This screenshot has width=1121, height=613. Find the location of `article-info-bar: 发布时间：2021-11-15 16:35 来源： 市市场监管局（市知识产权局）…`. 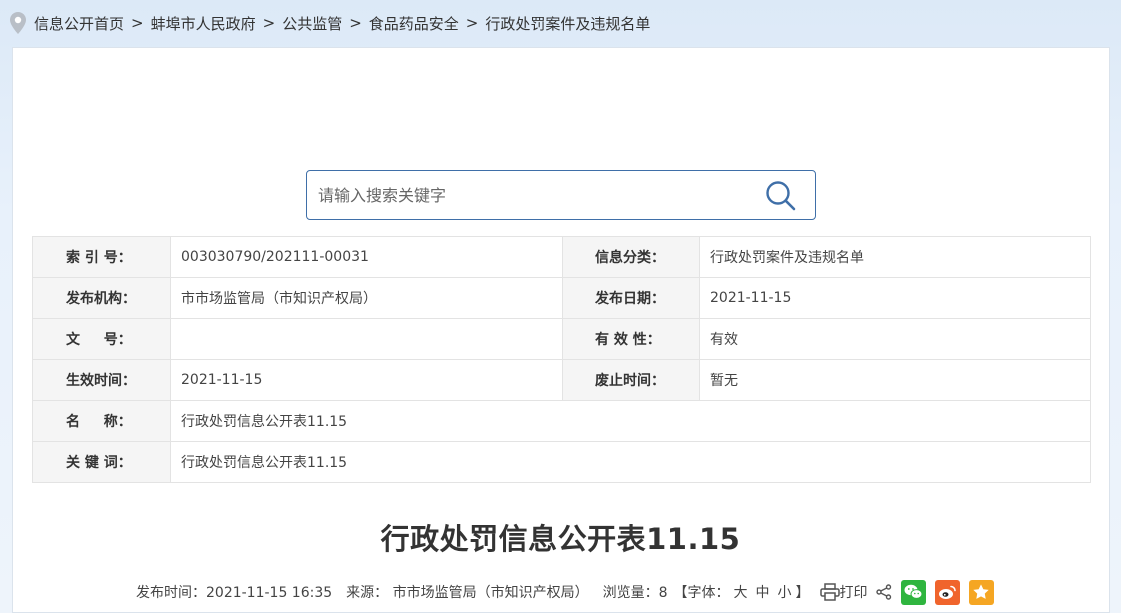

article-info-bar: 发布时间：2021-11-15 16:35 来源： 市市场监管局（市知识产权局）… is located at coordinates (565, 592).